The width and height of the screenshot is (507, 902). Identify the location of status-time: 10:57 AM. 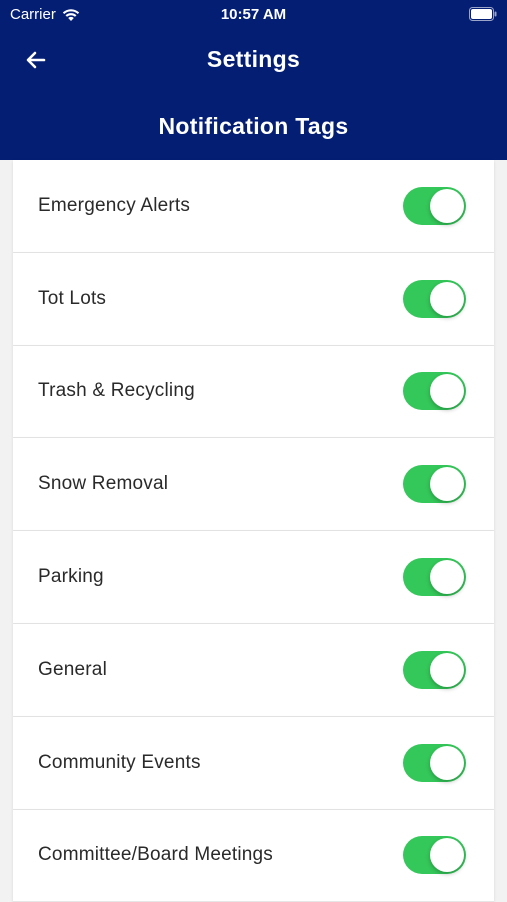
(253, 14).